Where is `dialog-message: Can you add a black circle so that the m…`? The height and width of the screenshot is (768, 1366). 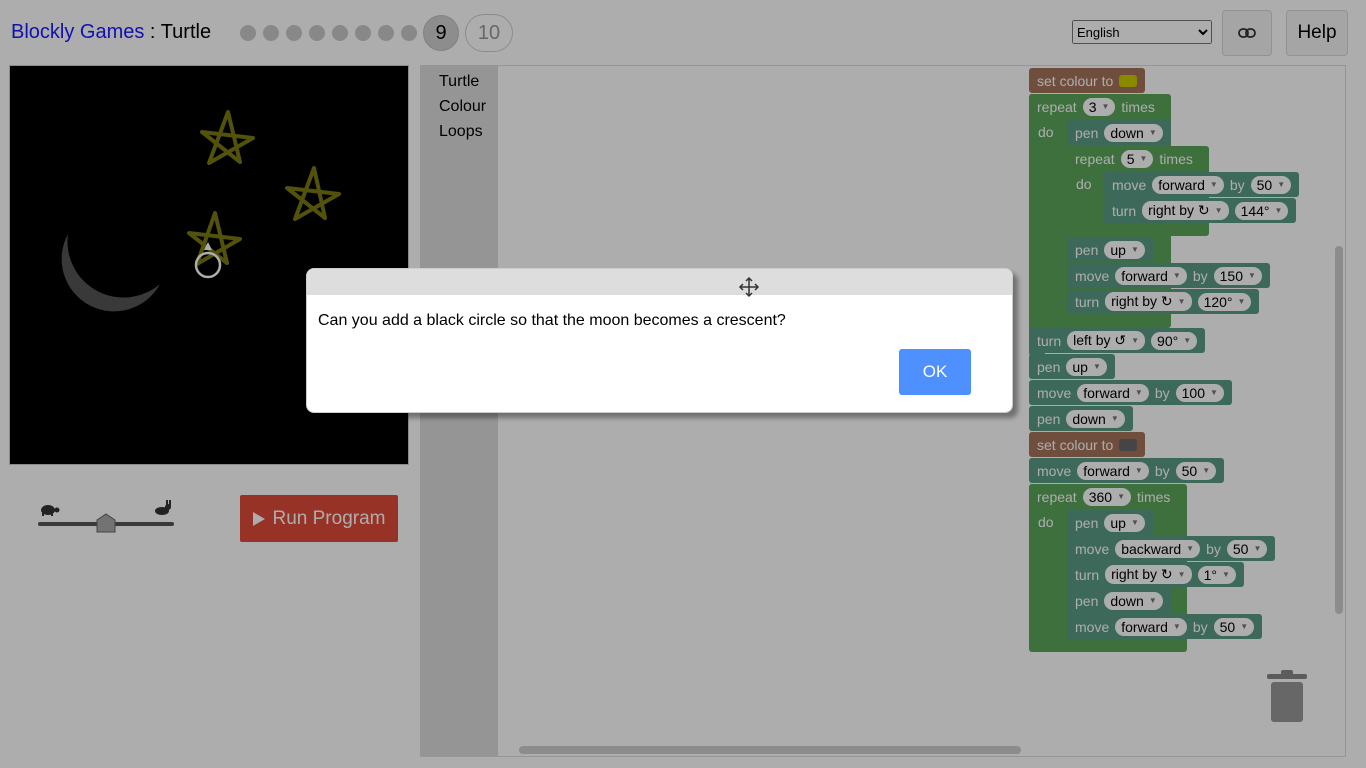
dialog-message: Can you add a black circle so that the m… is located at coordinates (552, 320).